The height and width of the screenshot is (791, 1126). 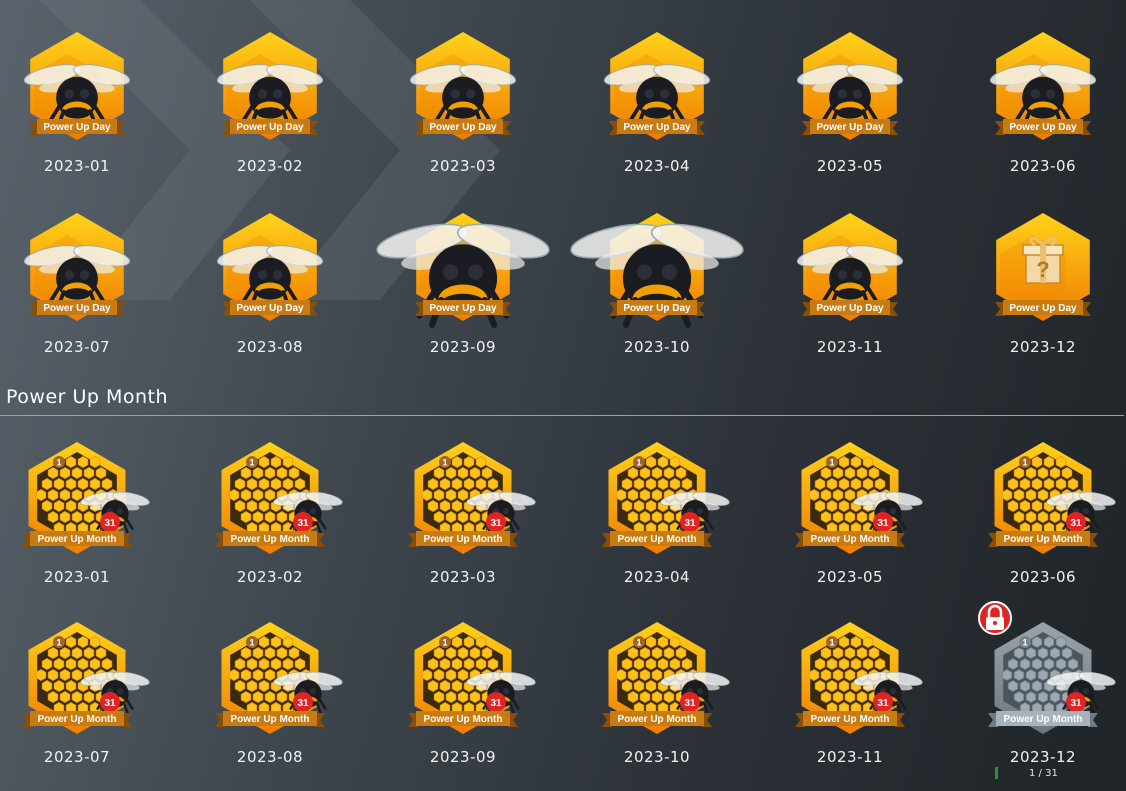 I want to click on power-up-day-badge: Power Up Day 2023-04, so click(x=657, y=103).